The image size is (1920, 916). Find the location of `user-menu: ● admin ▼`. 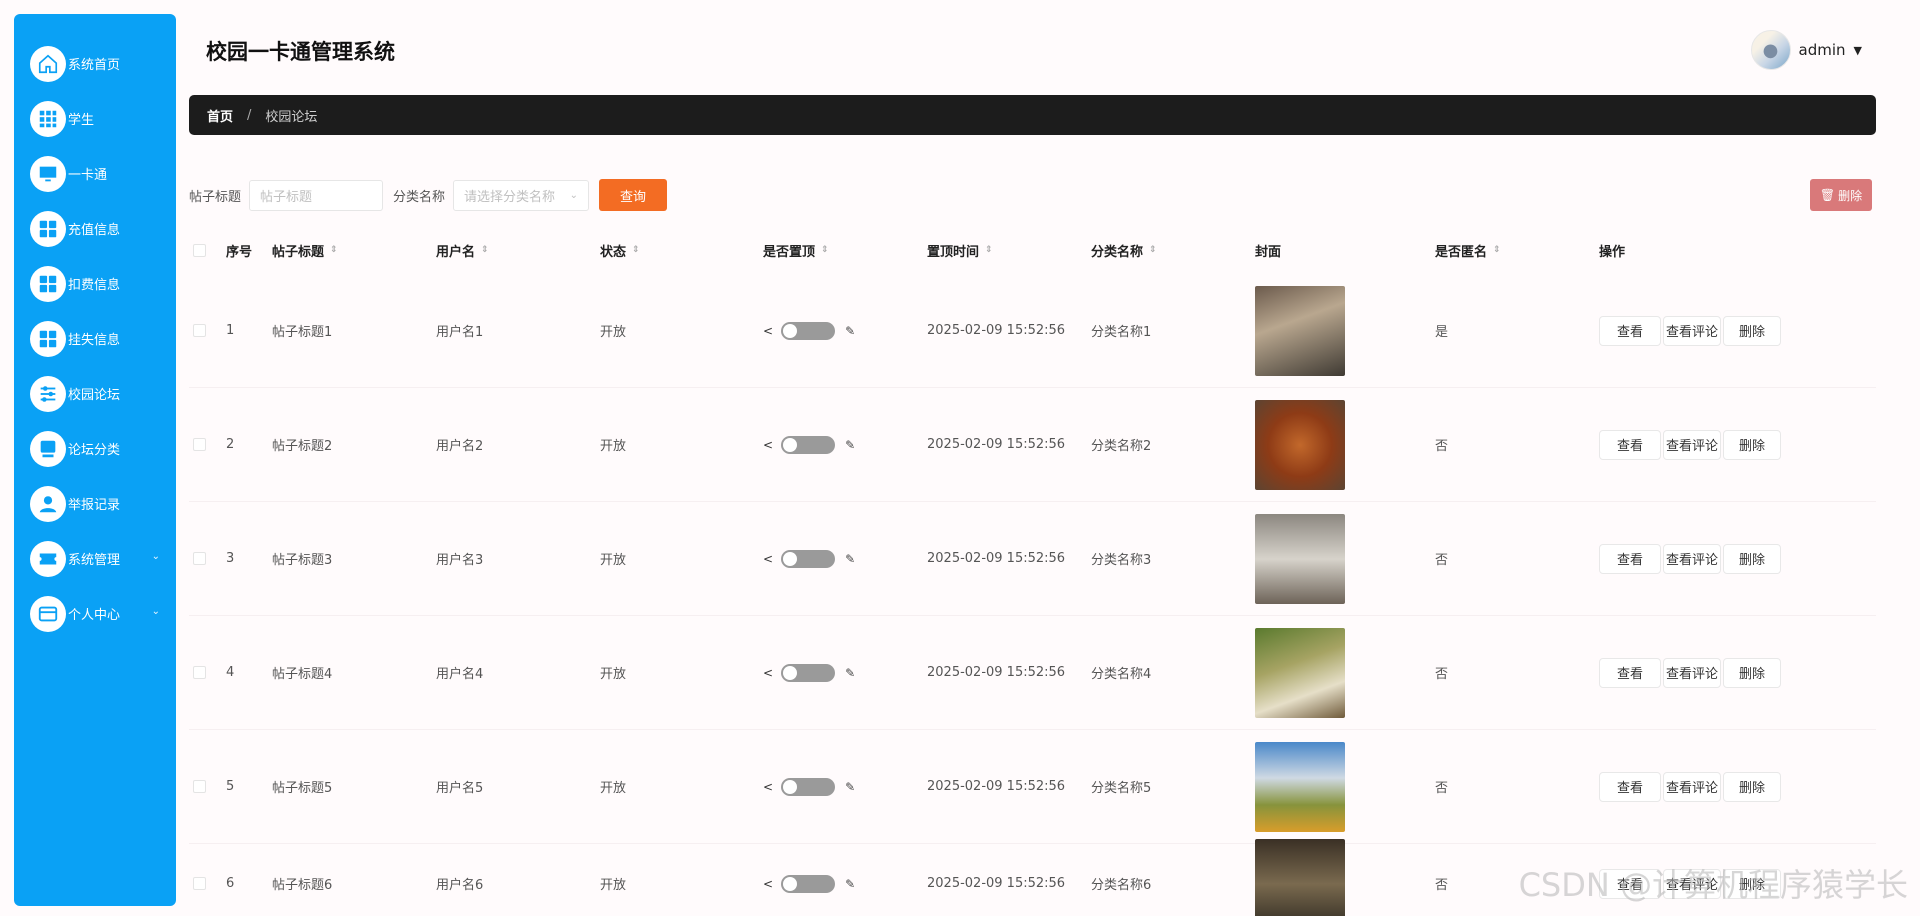

user-menu: ● admin ▼ is located at coordinates (1806, 50).